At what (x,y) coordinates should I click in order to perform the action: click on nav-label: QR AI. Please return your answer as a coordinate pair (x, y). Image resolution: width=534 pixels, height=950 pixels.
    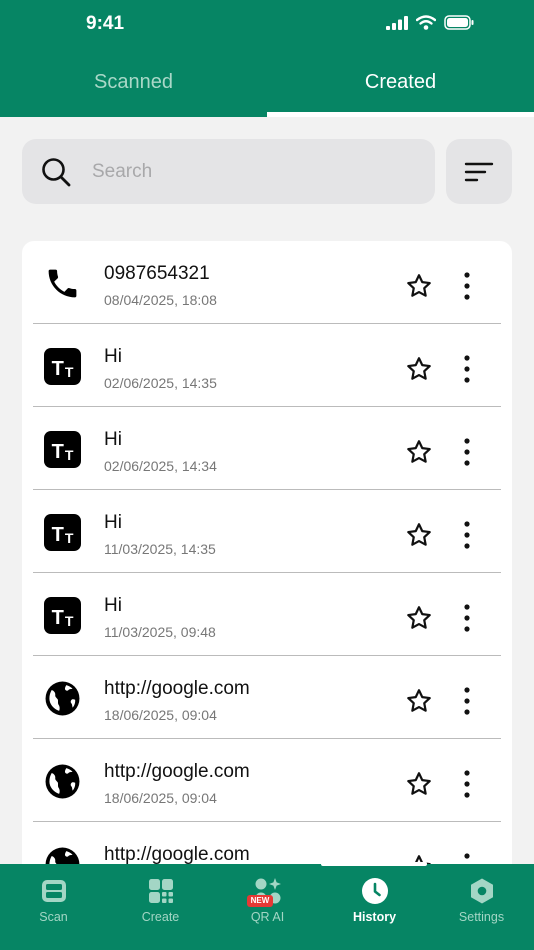
    Looking at the image, I should click on (267, 917).